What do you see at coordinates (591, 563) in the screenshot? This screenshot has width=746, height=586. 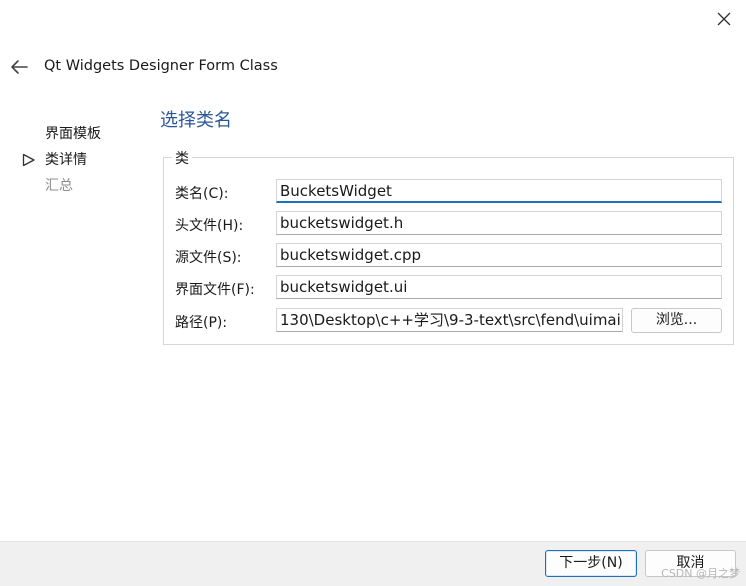 I see `next-button: 下一步(N)` at bounding box center [591, 563].